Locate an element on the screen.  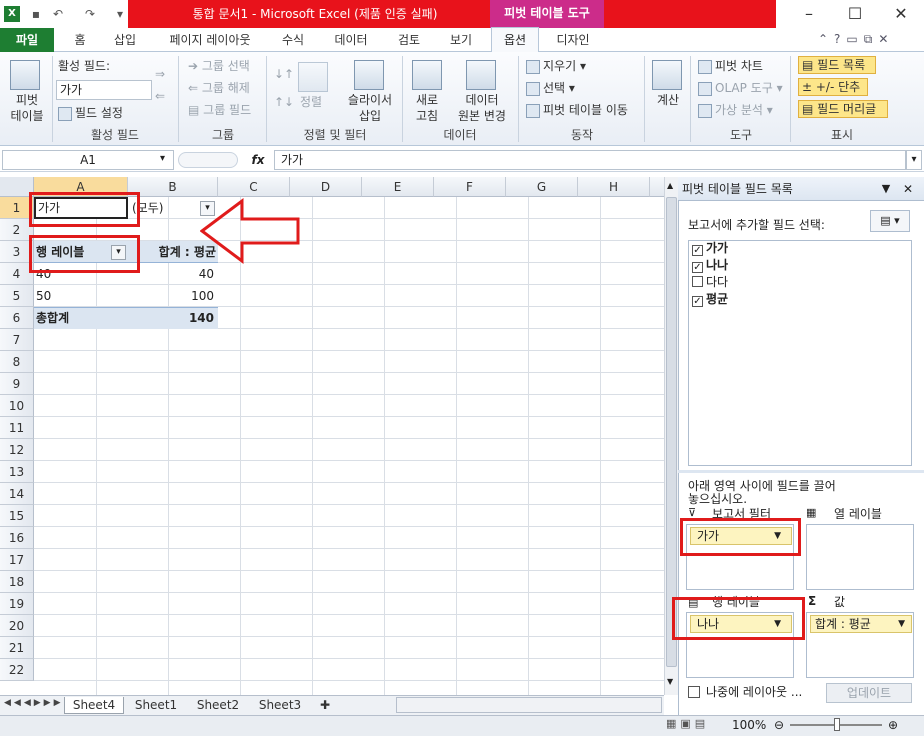
select-button: 선택 ▾ is located at coordinates (550, 88).